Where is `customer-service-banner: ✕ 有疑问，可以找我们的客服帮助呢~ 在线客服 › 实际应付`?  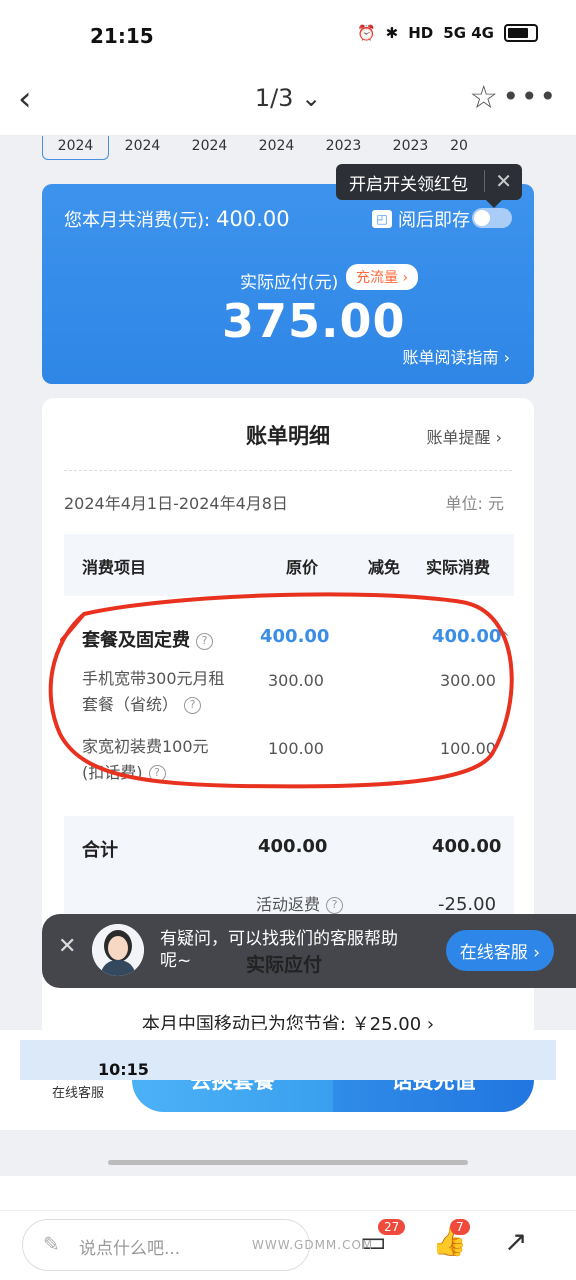
customer-service-banner: ✕ 有疑问，可以找我们的客服帮助呢~ 在线客服 › 实际应付 is located at coordinates (309, 951).